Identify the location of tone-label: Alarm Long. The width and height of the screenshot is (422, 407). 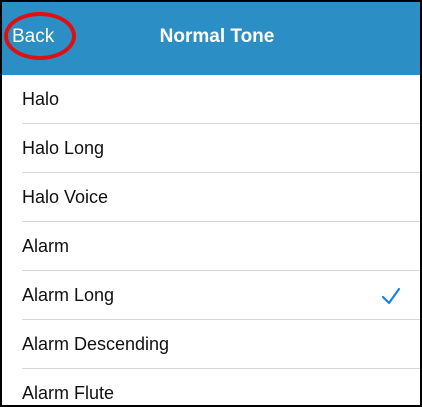
(68, 295).